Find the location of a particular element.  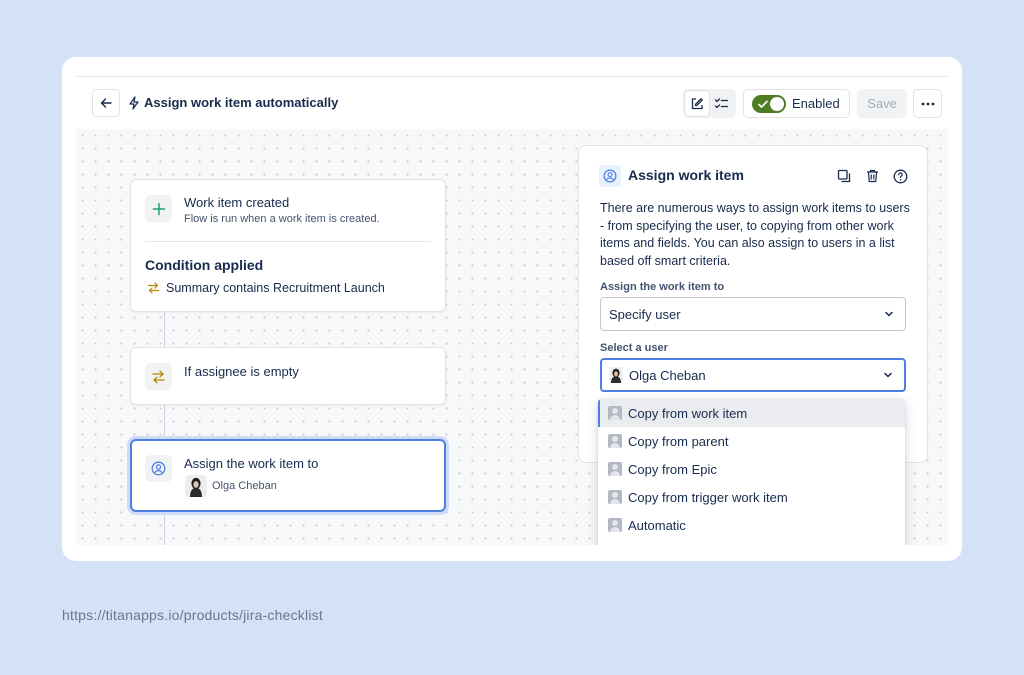

condition-text: Summary contains Recruitment Launch is located at coordinates (275, 288).